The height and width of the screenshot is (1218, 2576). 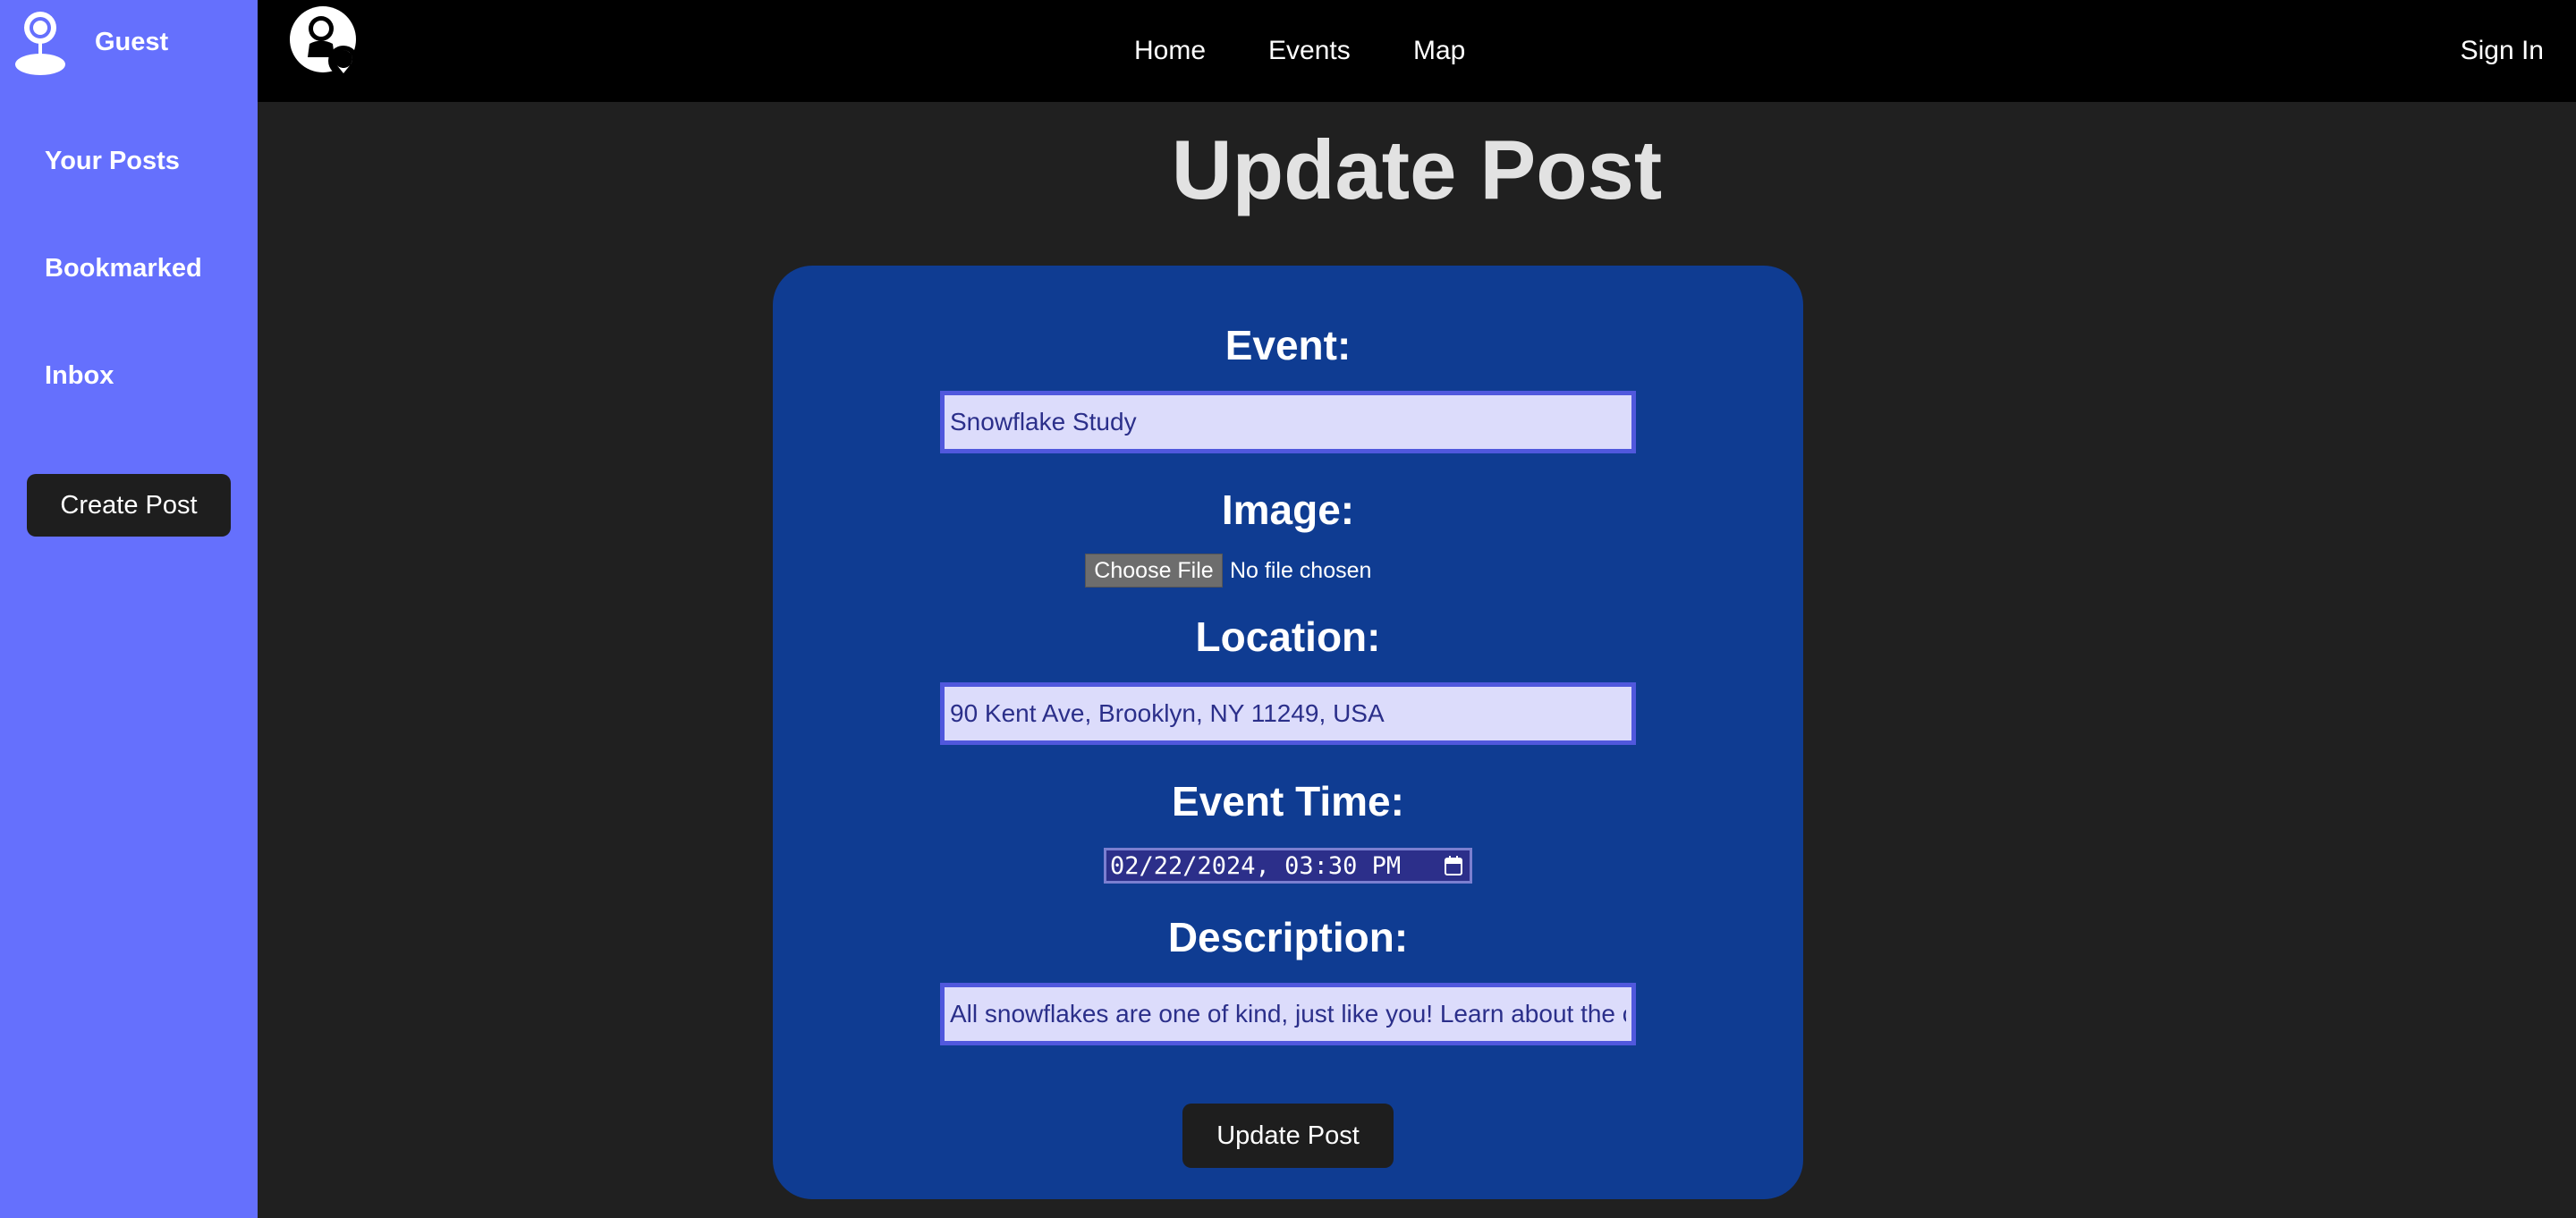 I want to click on location-input, so click(x=1288, y=713).